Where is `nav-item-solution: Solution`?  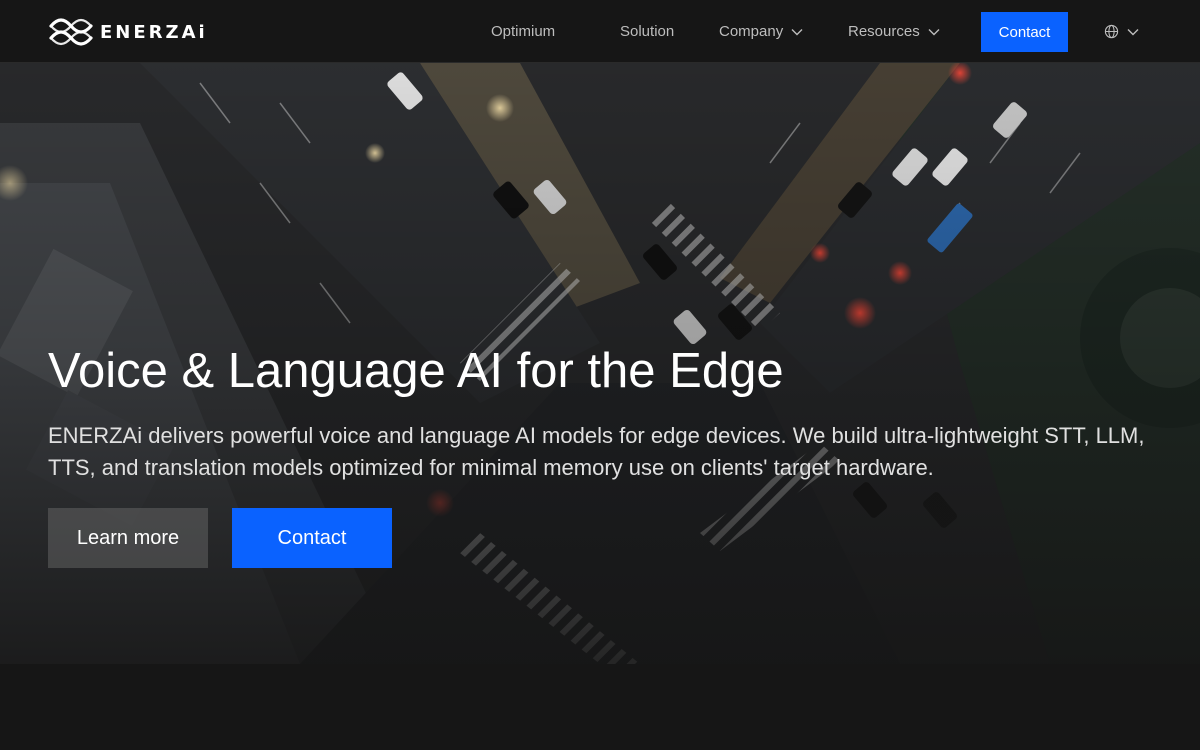 nav-item-solution: Solution is located at coordinates (647, 31).